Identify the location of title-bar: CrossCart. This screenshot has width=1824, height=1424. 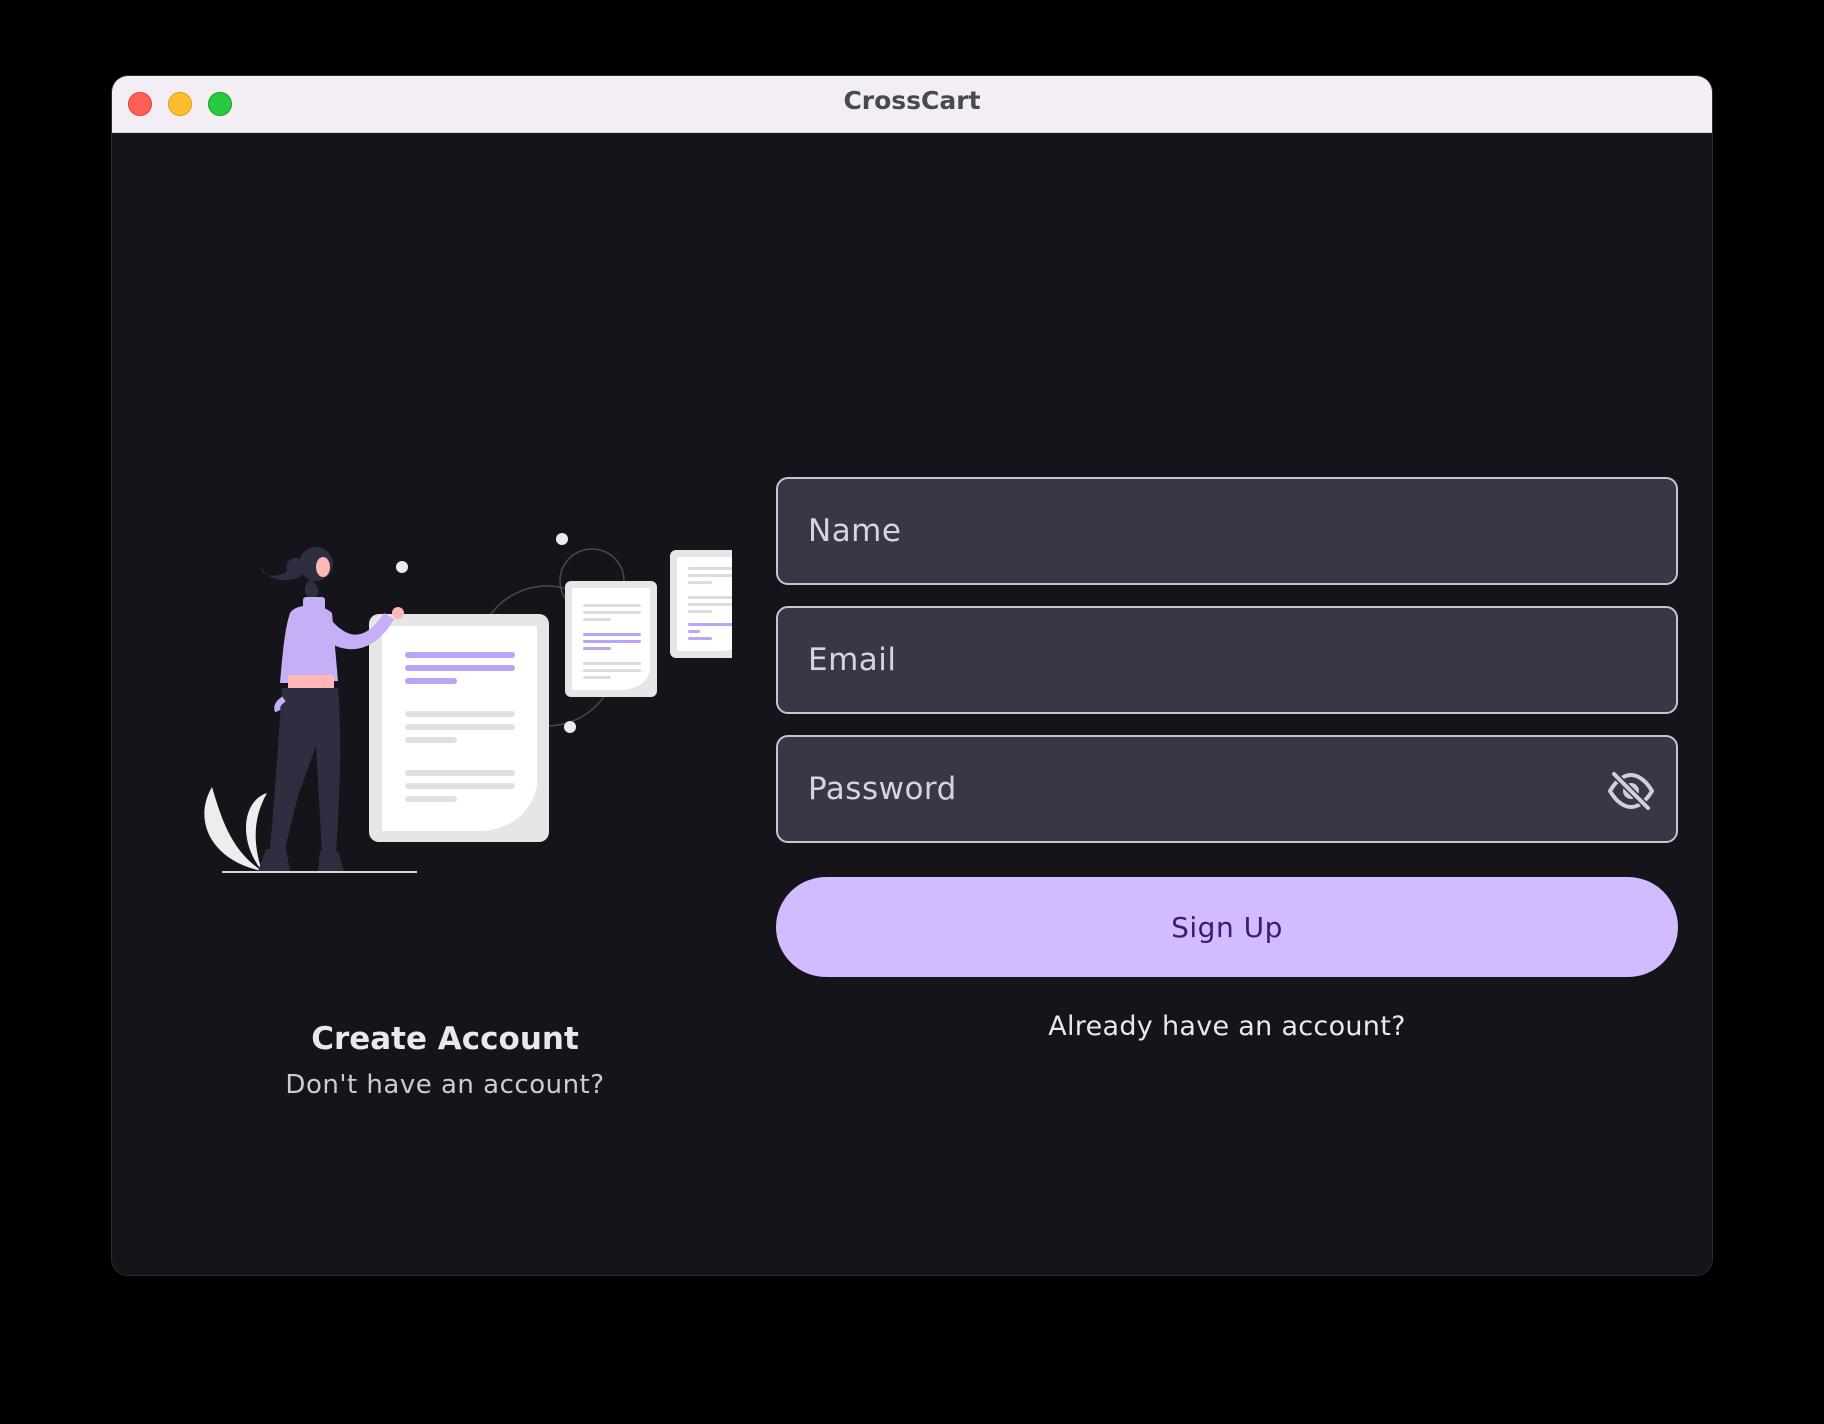
(912, 104).